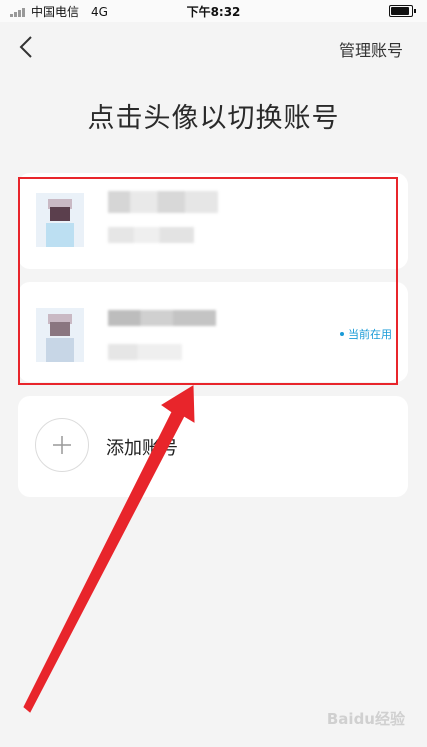  Describe the element at coordinates (62, 445) in the screenshot. I see `plus-icon` at that location.